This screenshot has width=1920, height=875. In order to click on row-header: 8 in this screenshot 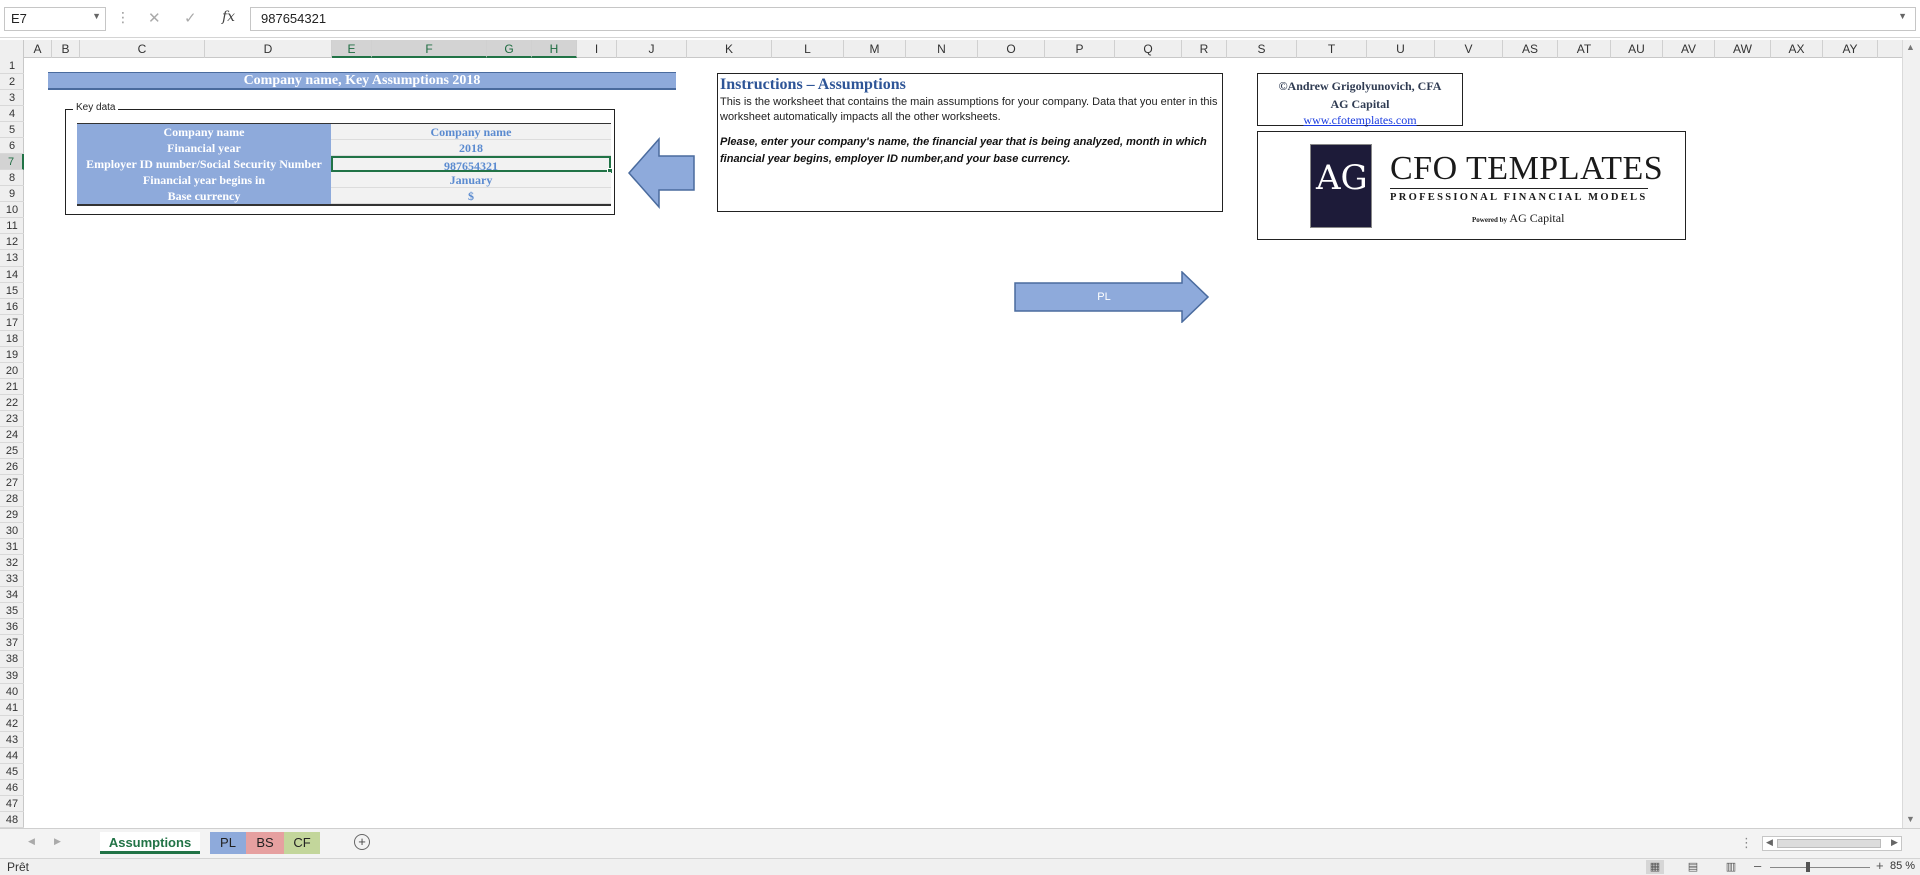, I will do `click(12, 178)`.